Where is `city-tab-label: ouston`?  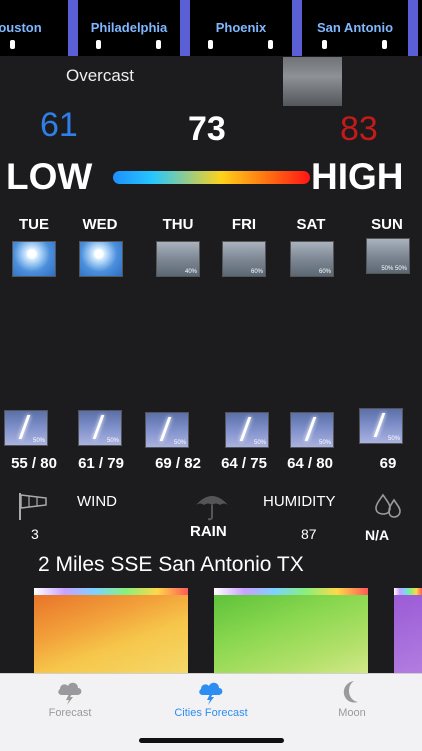
city-tab-label: ouston is located at coordinates (21, 27).